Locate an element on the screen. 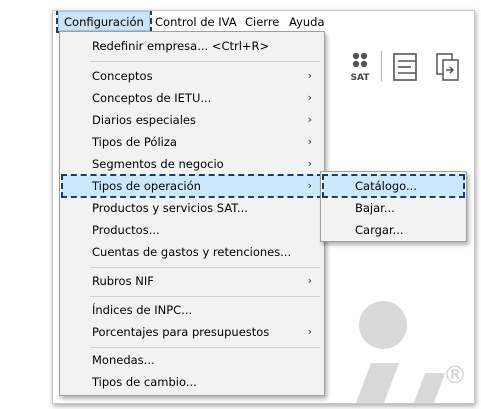 This screenshot has height=409, width=481. menu-item-segmentos-negocio: Segmentos de negocio › is located at coordinates (192, 164).